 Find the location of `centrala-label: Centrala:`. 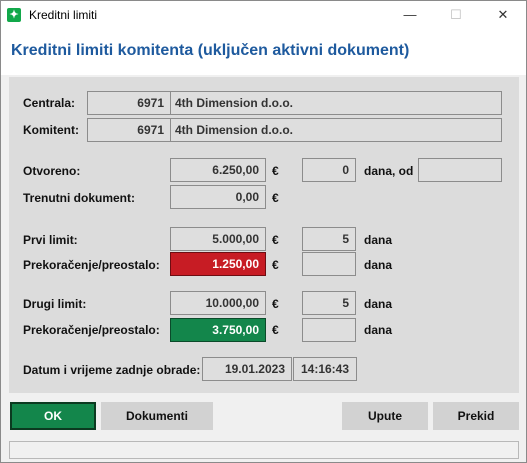

centrala-label: Centrala: is located at coordinates (49, 103).